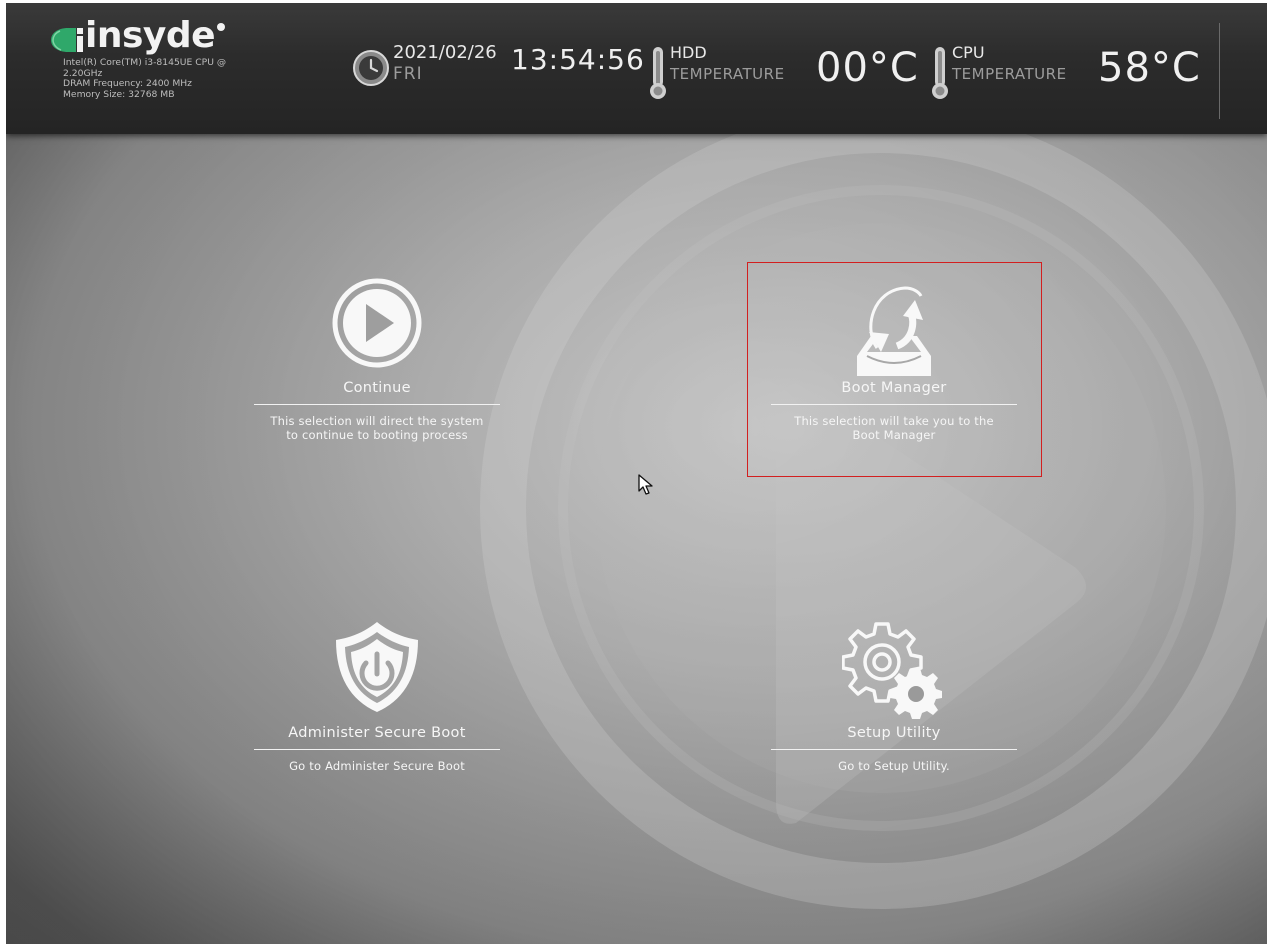 The width and height of the screenshot is (1273, 944). I want to click on cpu-temperature-caption: TEMPERATURE, so click(1009, 74).